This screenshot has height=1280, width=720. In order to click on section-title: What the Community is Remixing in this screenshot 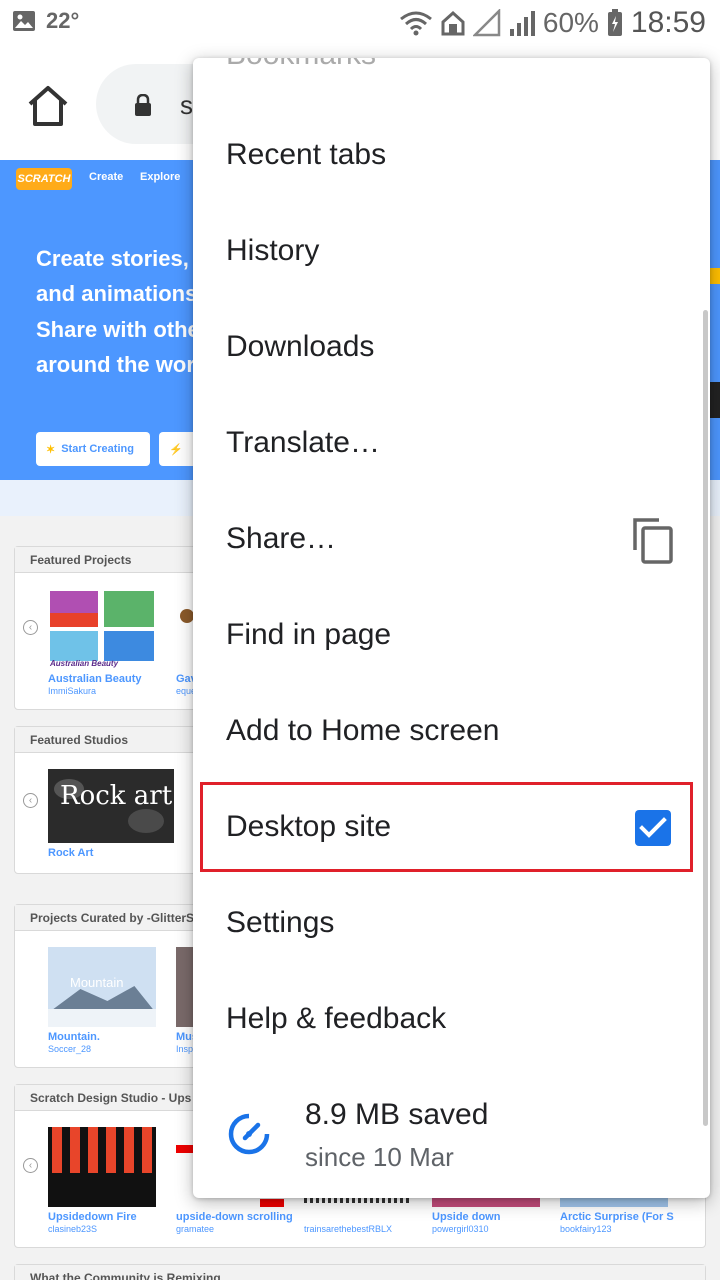, I will do `click(125, 1275)`.